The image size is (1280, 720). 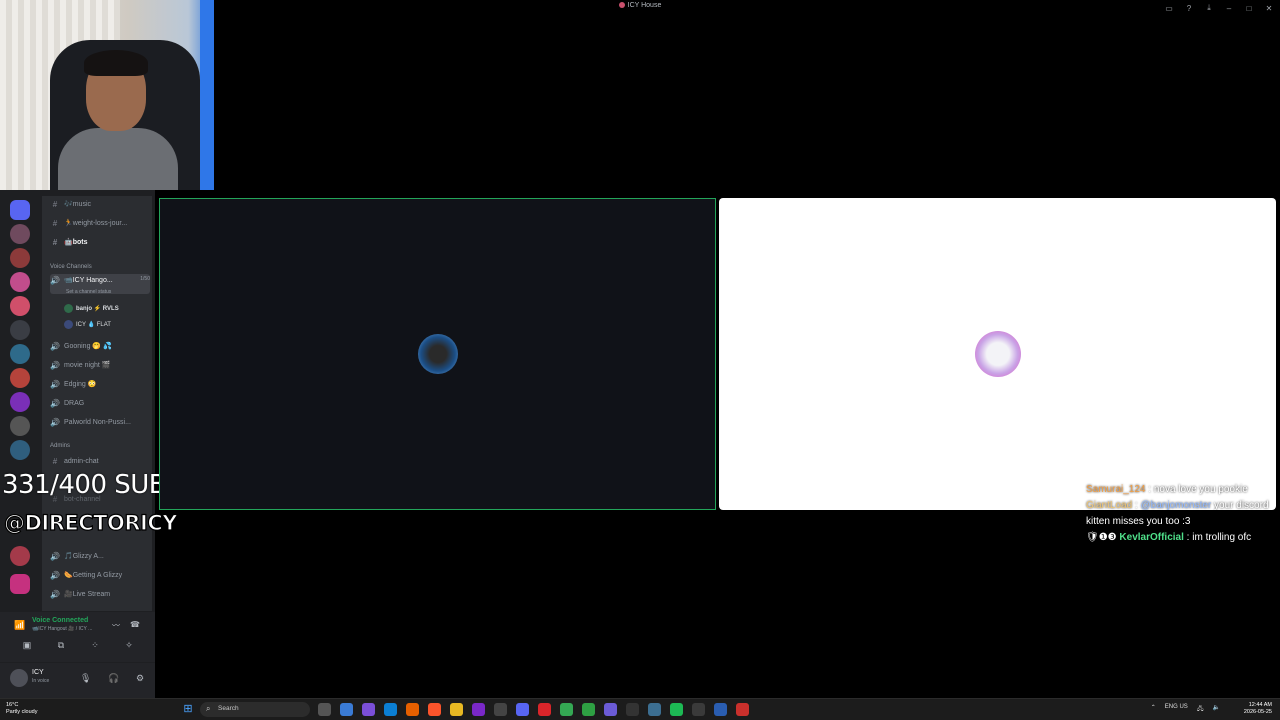 What do you see at coordinates (676, 709) in the screenshot?
I see `spotify-icon` at bounding box center [676, 709].